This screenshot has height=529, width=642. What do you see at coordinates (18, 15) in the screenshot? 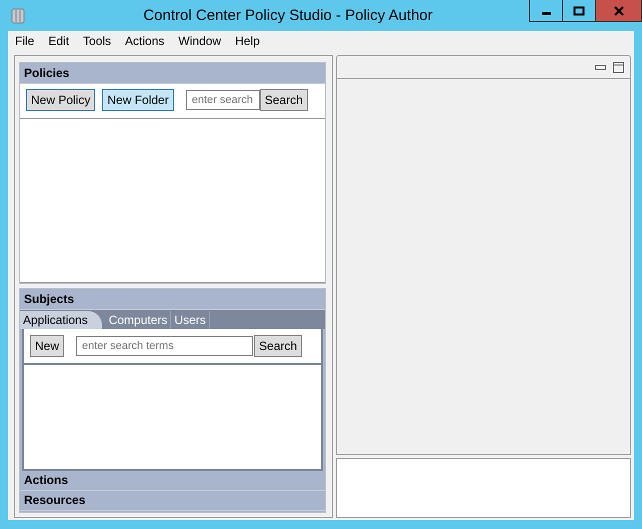
I see `app-icon` at bounding box center [18, 15].